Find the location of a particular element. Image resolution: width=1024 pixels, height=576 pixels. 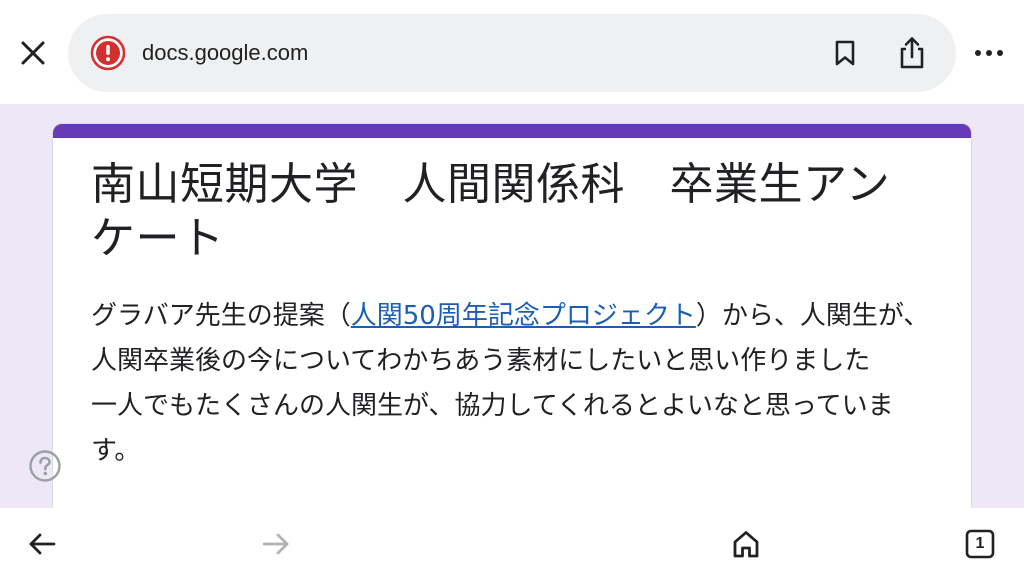

form-title: 南山短期大学 人間関係科 卒業生アンケート is located at coordinates (491, 211).